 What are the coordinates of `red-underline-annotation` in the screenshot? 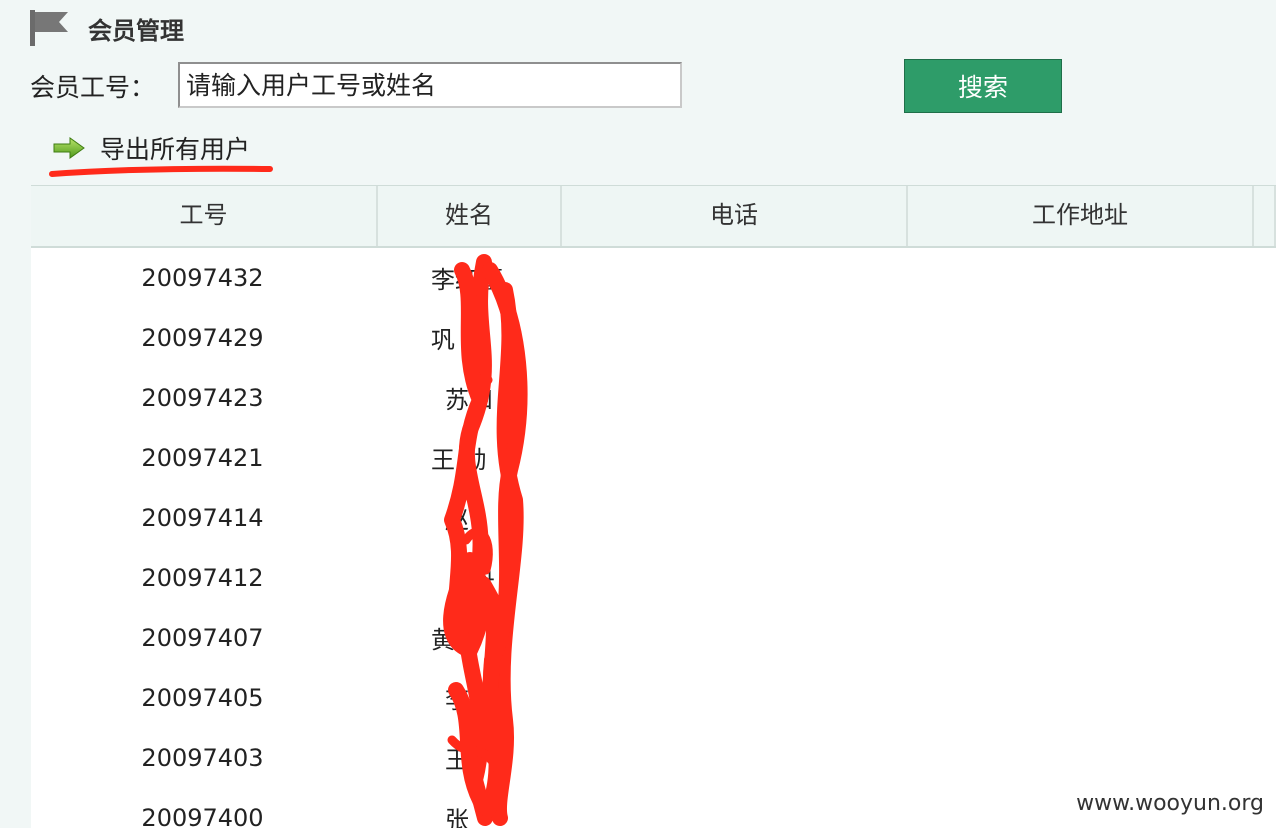 It's located at (161, 171).